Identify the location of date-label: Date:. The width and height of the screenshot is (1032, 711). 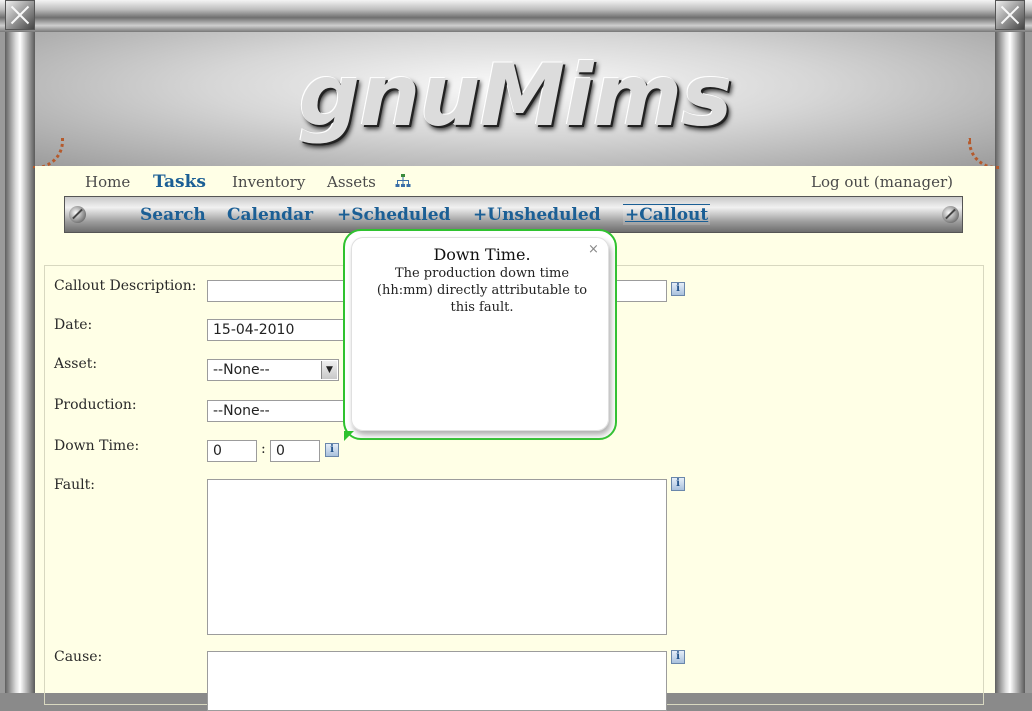
(73, 325).